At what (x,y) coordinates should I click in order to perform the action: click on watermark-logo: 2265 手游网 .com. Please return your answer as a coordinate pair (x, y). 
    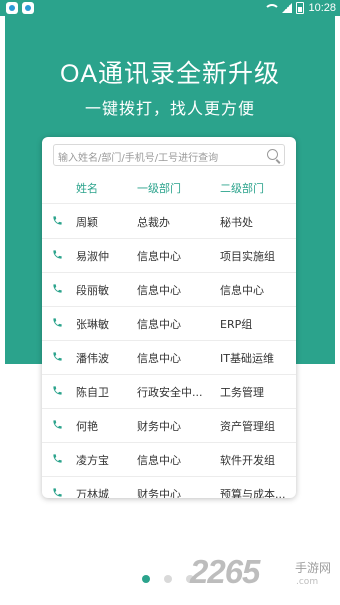
    Looking at the image, I should click on (260, 573).